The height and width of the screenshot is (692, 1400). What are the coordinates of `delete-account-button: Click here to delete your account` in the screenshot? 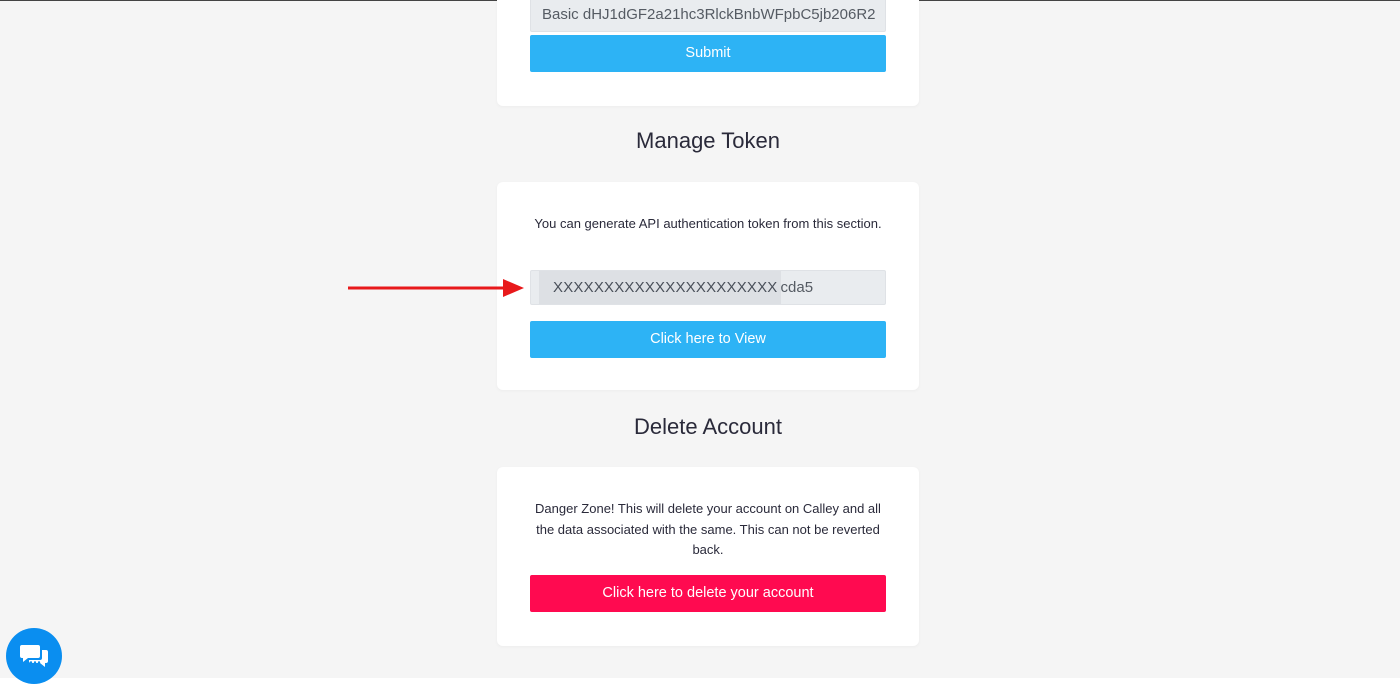 It's located at (708, 593).